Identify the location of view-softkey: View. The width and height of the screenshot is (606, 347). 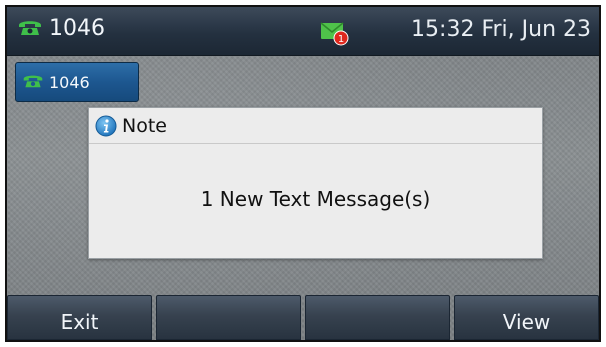
(526, 317).